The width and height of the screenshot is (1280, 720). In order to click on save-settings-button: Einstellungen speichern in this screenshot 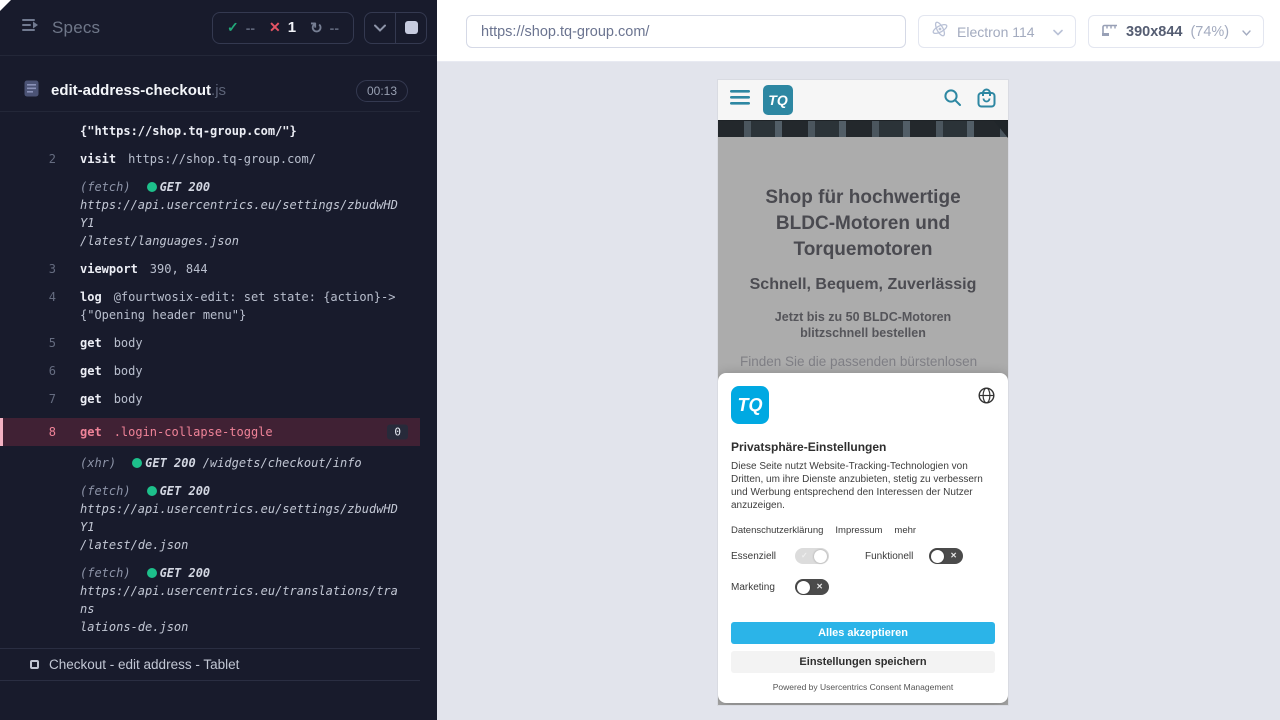, I will do `click(863, 662)`.